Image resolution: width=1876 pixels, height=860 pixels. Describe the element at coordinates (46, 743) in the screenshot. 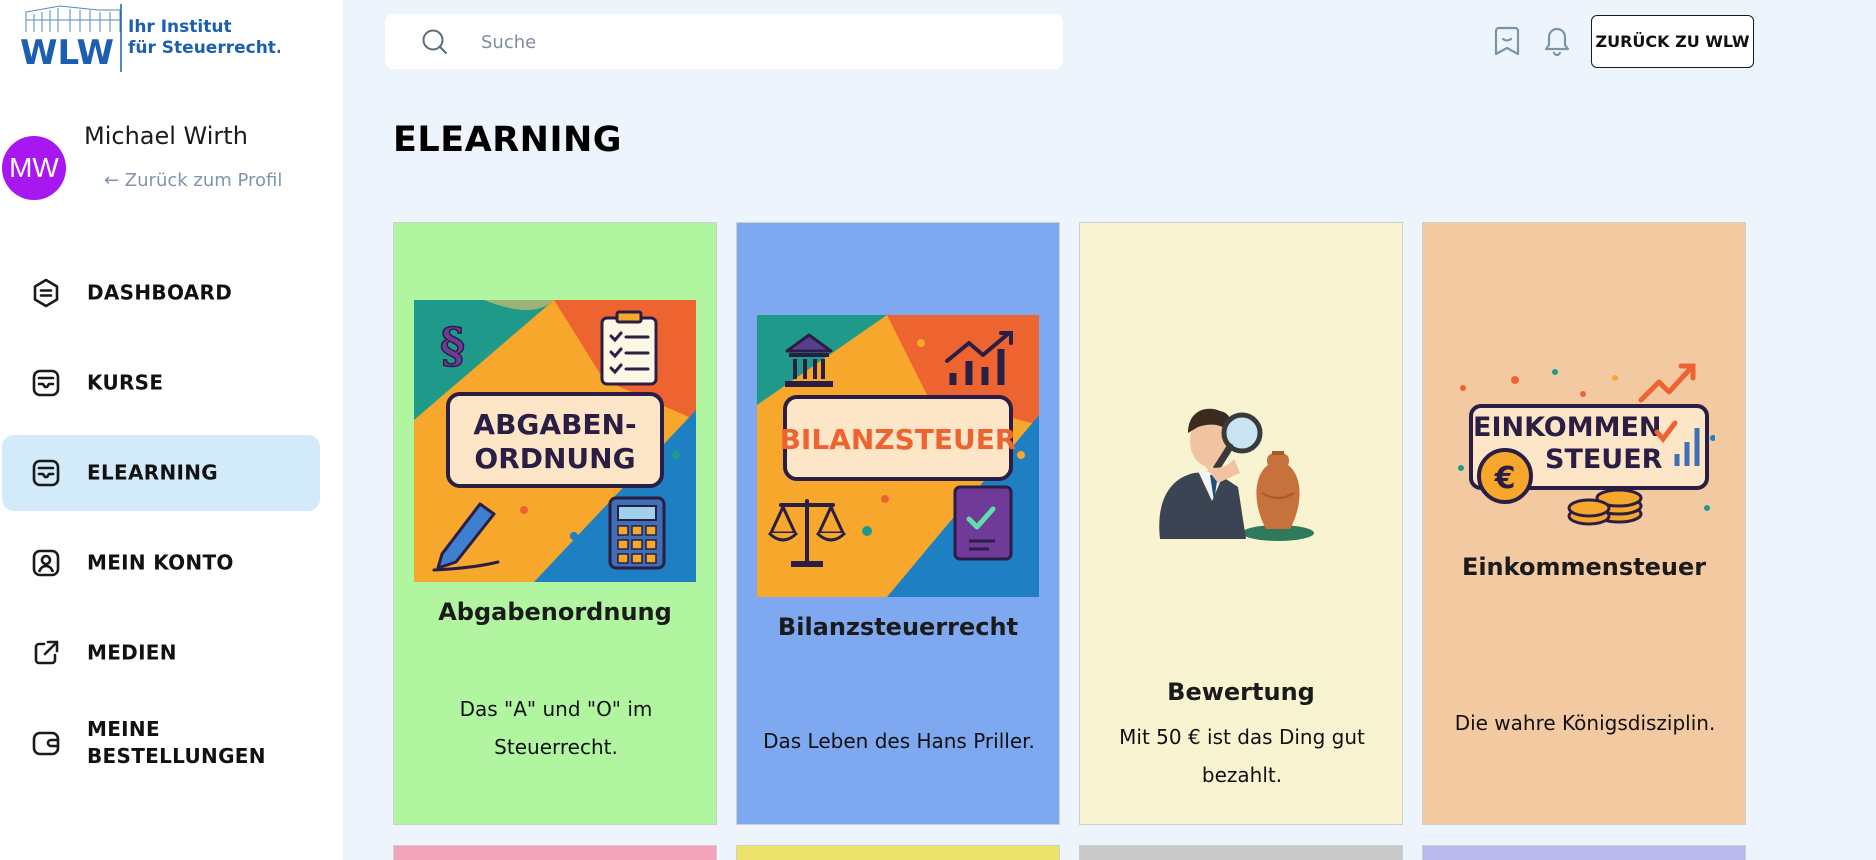

I see `wallet-icon` at that location.